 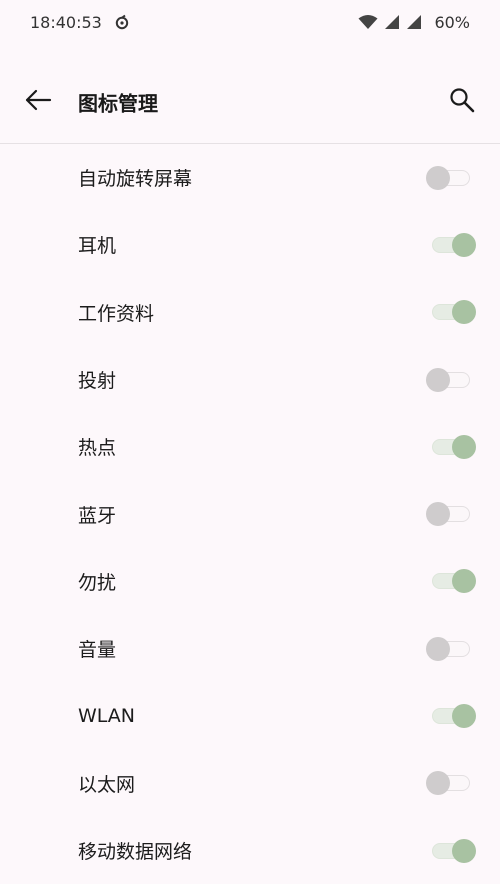 What do you see at coordinates (250, 312) in the screenshot?
I see `list-item: 工作资料` at bounding box center [250, 312].